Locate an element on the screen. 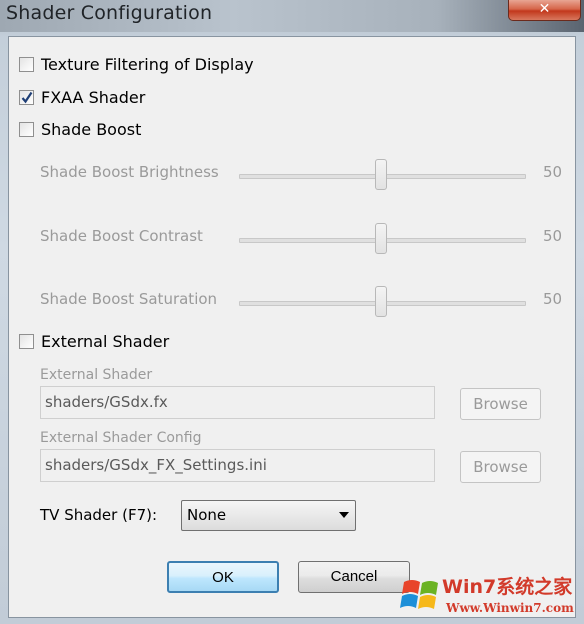 This screenshot has height=624, width=584. chevron-down-icon is located at coordinates (344, 515).